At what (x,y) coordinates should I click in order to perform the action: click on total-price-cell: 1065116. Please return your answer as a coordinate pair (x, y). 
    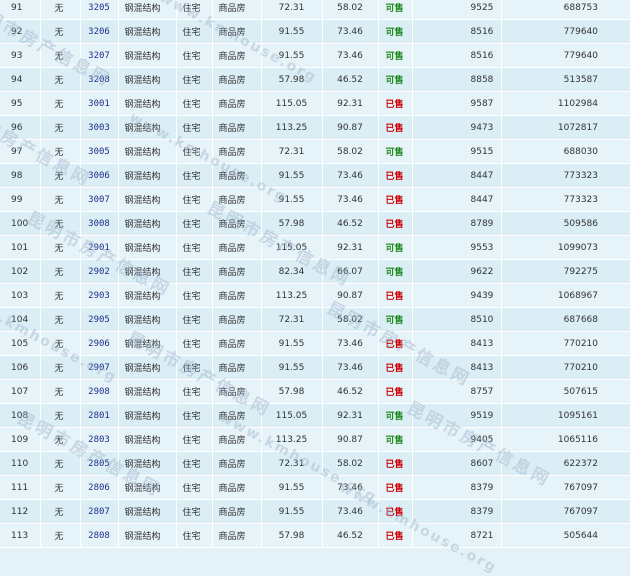
    Looking at the image, I should click on (565, 439).